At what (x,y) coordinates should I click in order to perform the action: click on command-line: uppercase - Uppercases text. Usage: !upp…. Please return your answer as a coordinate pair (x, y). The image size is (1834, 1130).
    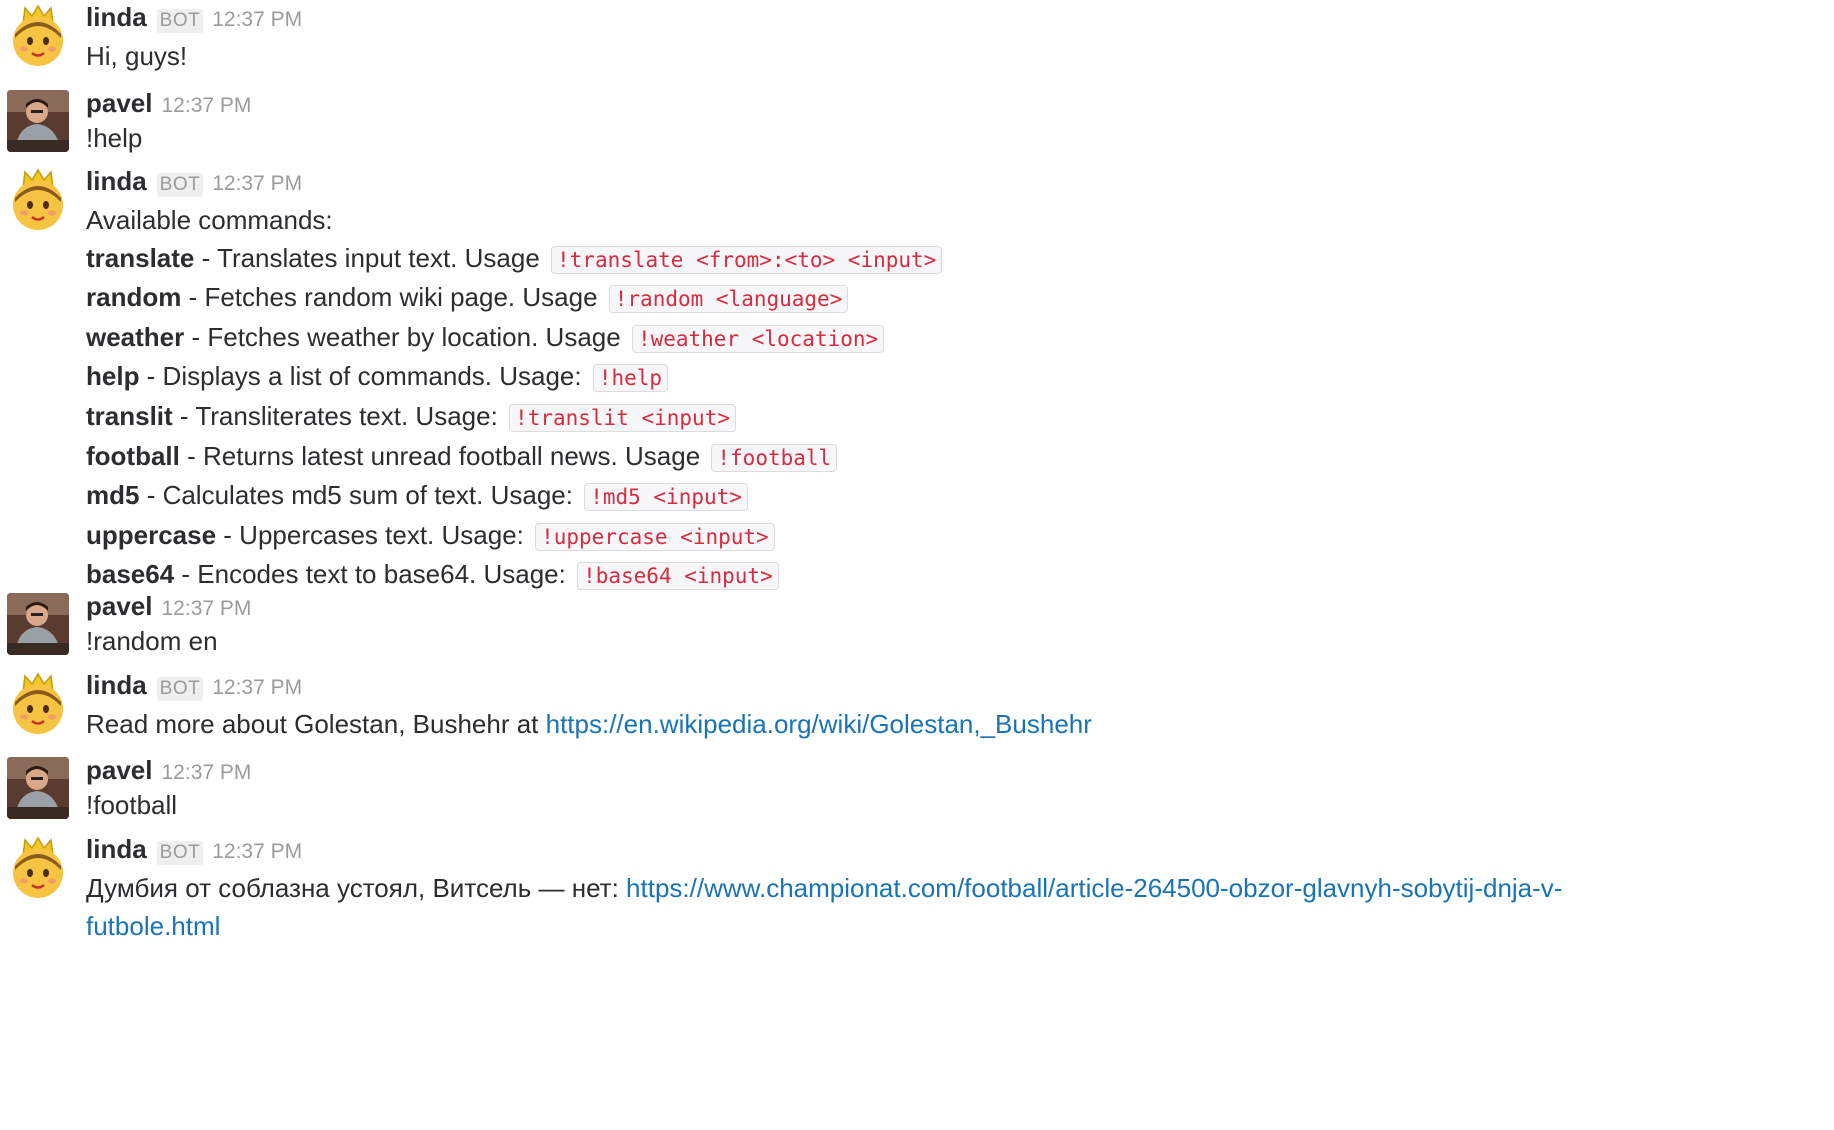
    Looking at the image, I should click on (955, 537).